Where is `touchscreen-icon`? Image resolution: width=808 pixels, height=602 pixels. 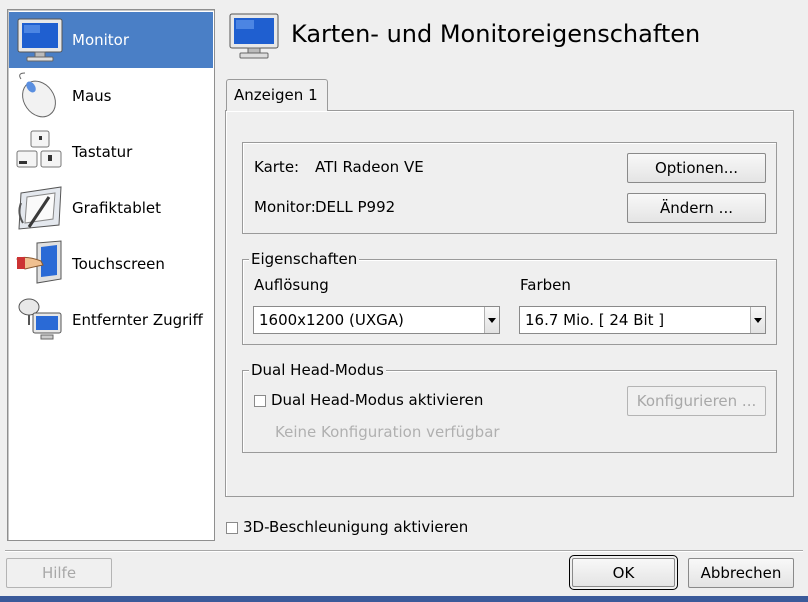
touchscreen-icon is located at coordinates (39, 262).